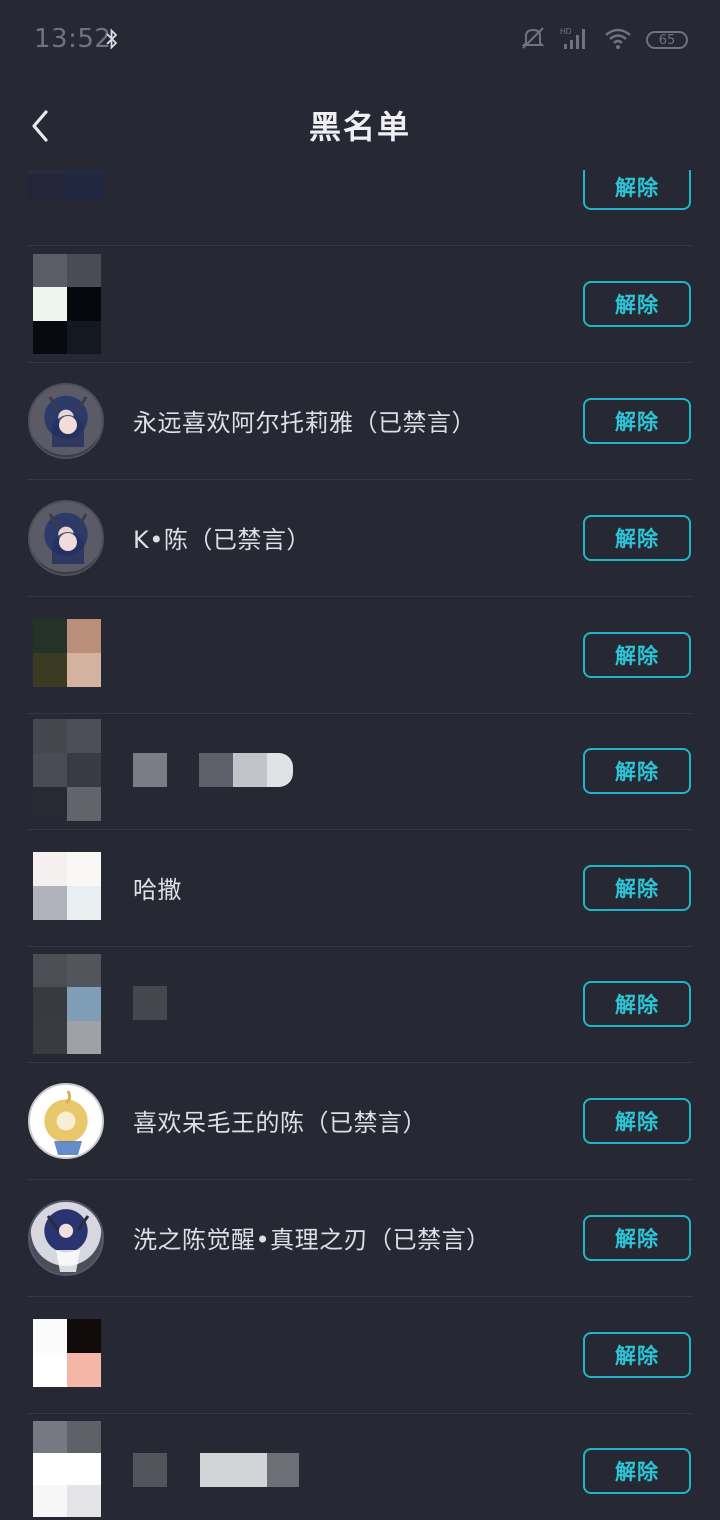  Describe the element at coordinates (360, 538) in the screenshot. I see `list-item: K•陈（已禁言） 解除` at that location.